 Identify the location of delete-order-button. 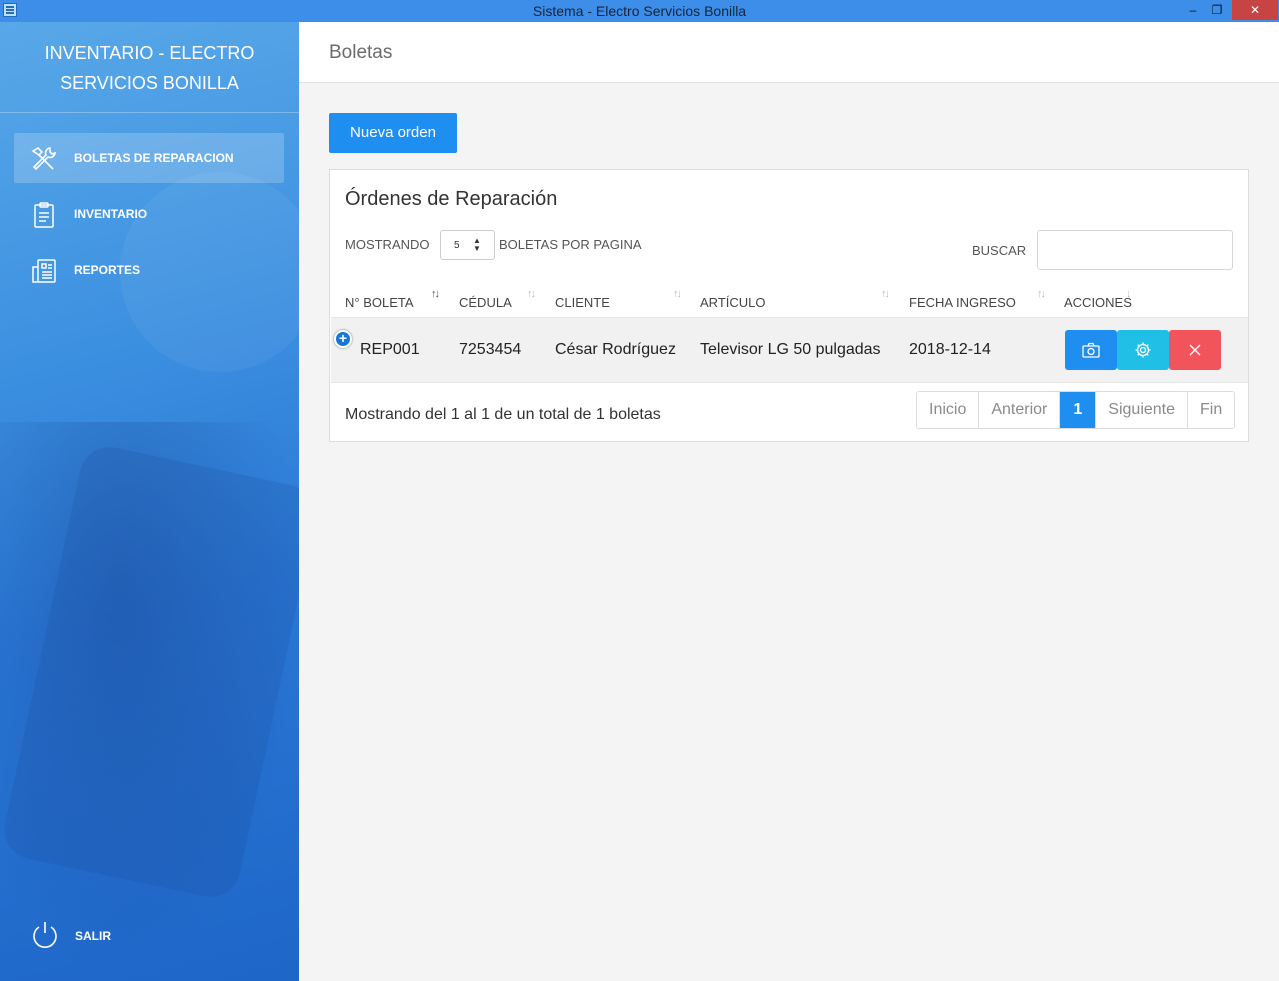
(1195, 350).